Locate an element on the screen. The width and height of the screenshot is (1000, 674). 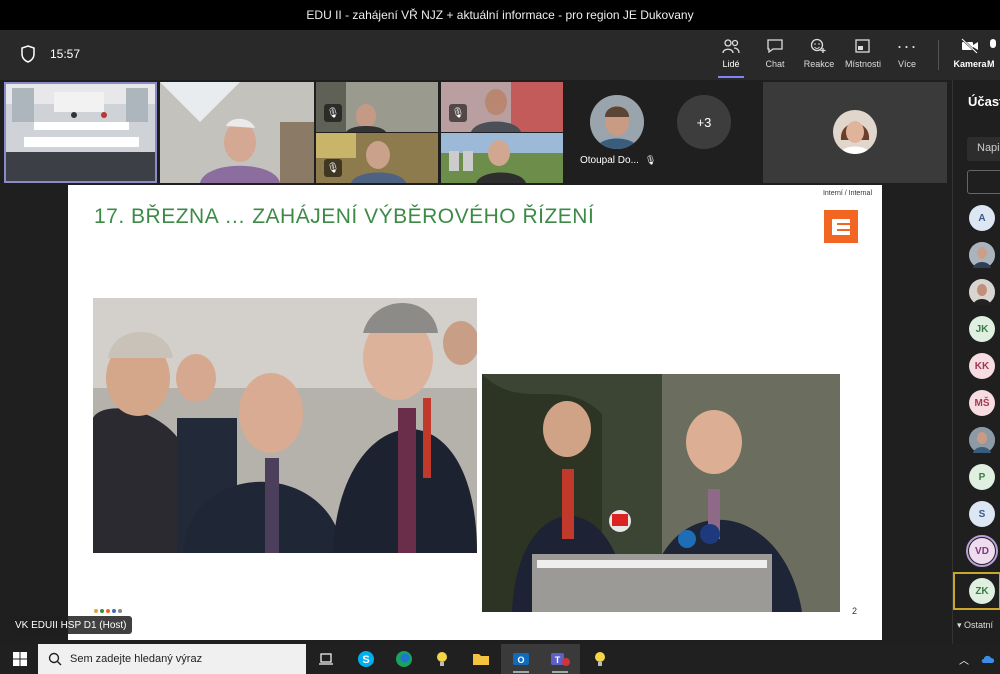
chat-button: Chat is located at coordinates (775, 56).